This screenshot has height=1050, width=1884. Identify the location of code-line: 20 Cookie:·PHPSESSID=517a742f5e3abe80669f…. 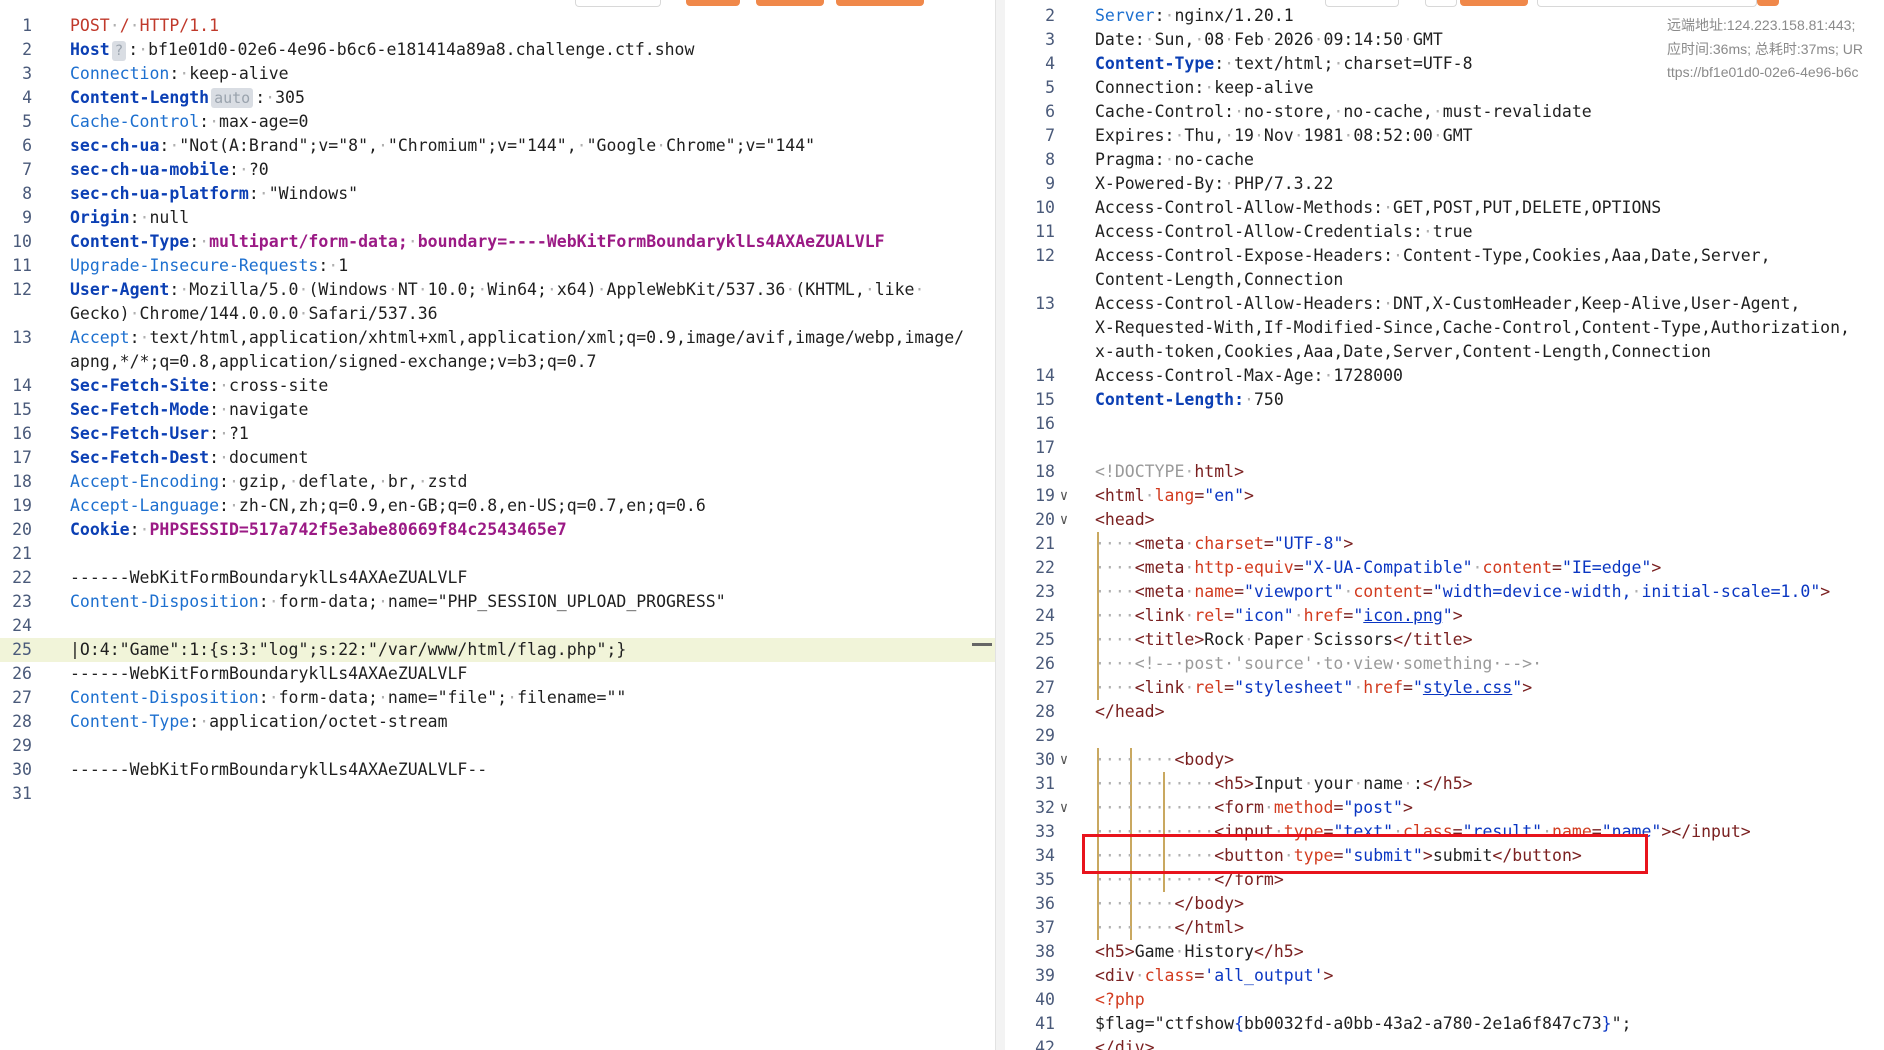
(497, 530).